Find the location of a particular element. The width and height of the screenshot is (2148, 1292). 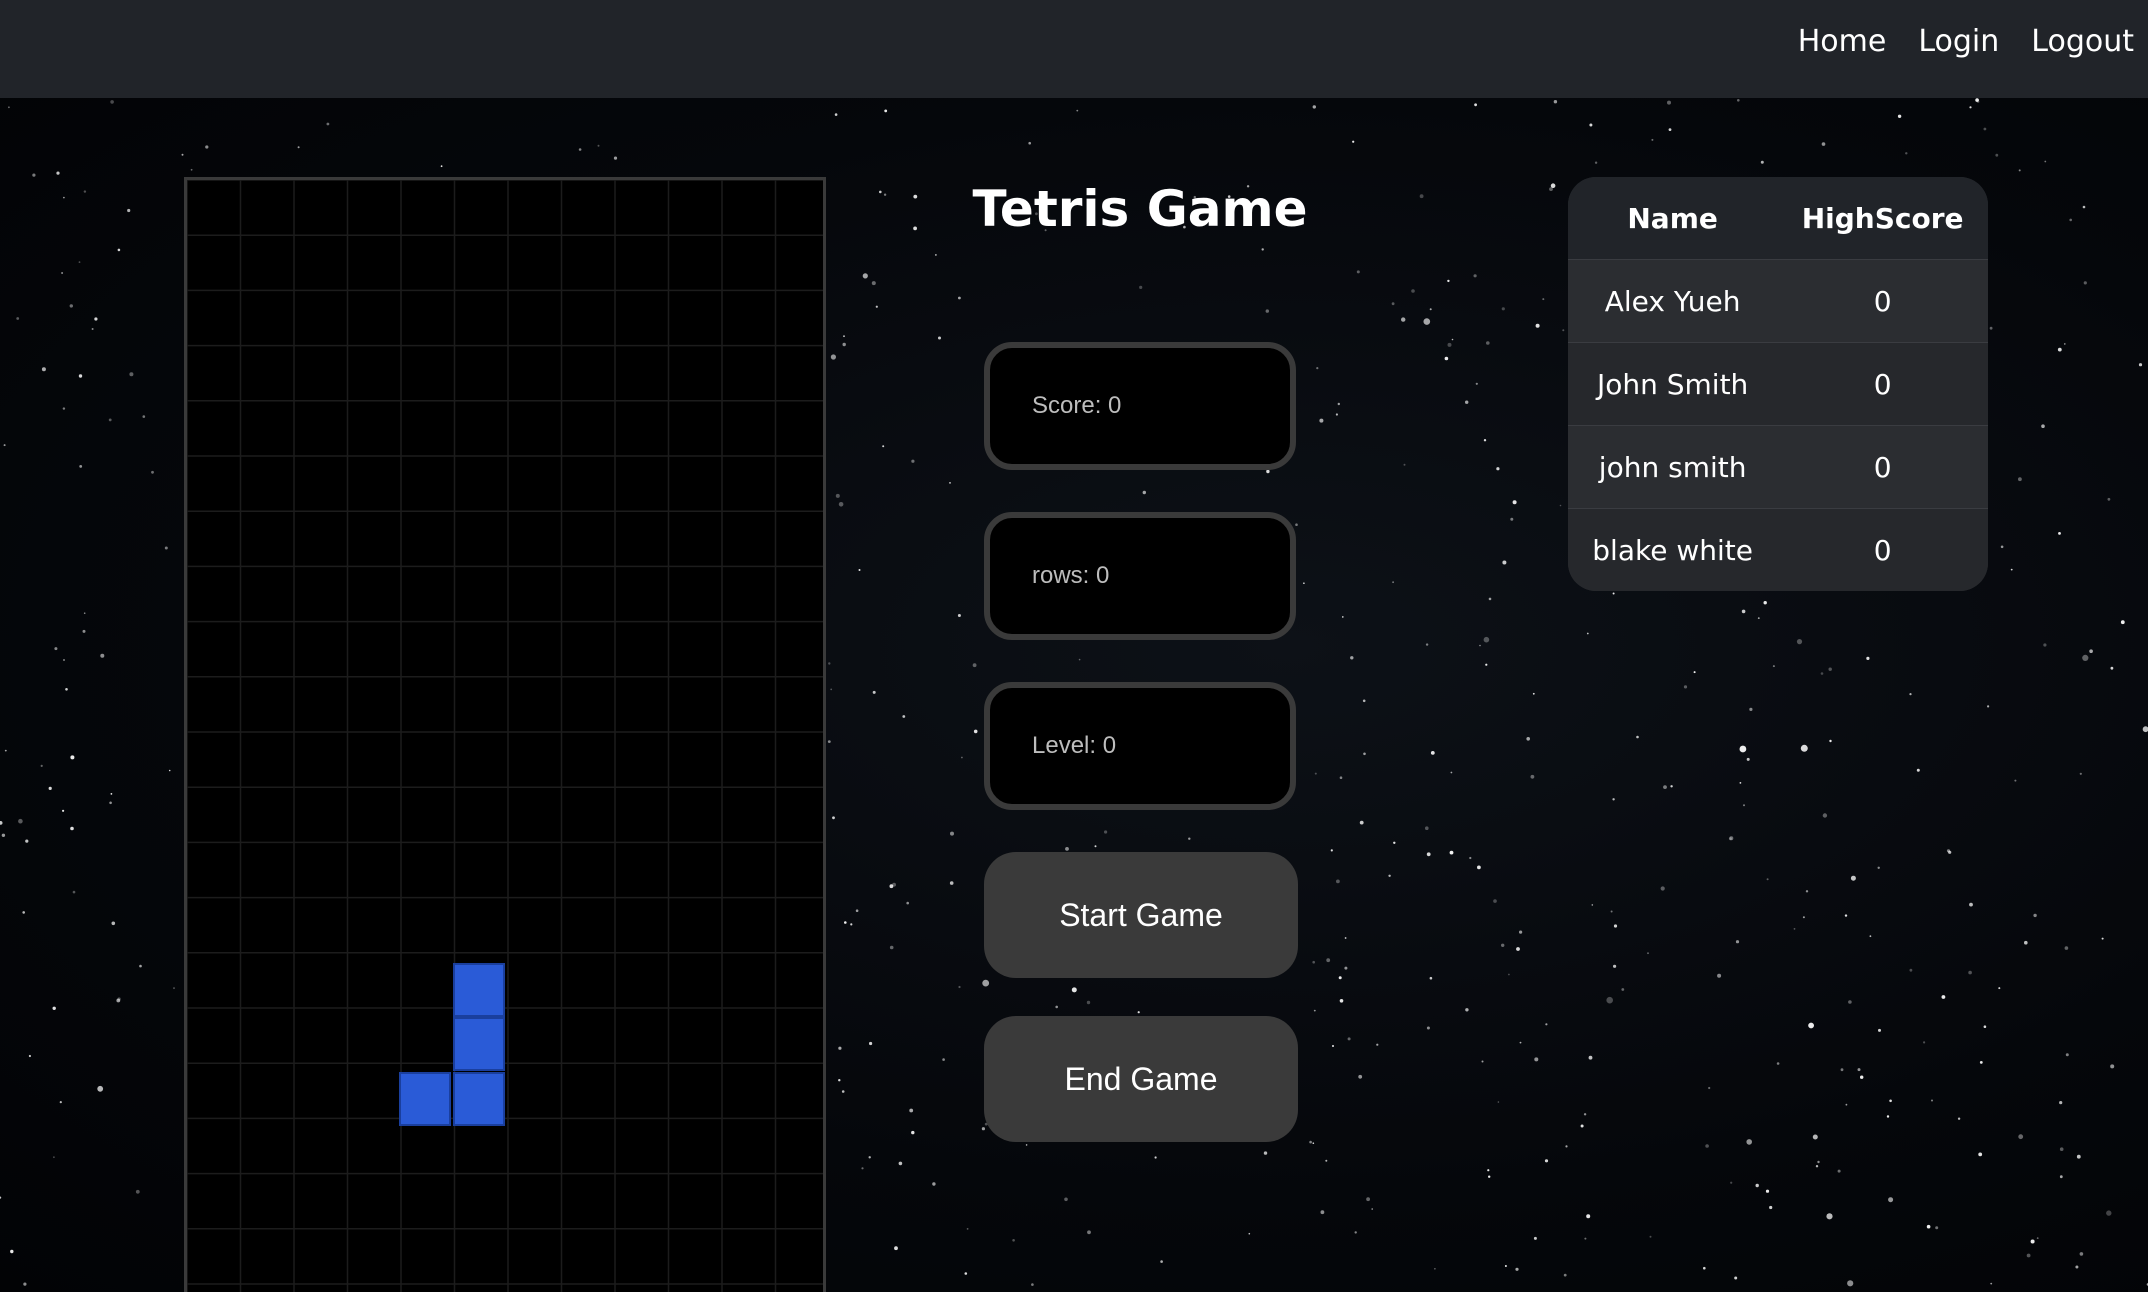

nav-links: Home Login Logout is located at coordinates (1966, 41).